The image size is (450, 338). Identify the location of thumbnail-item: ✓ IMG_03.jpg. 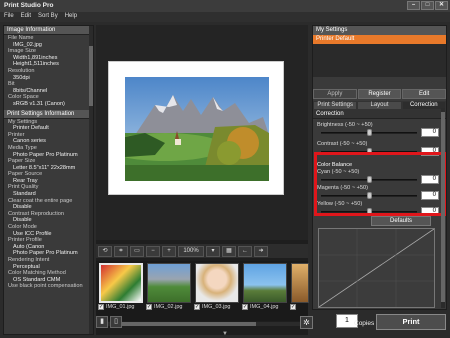
(217, 289).